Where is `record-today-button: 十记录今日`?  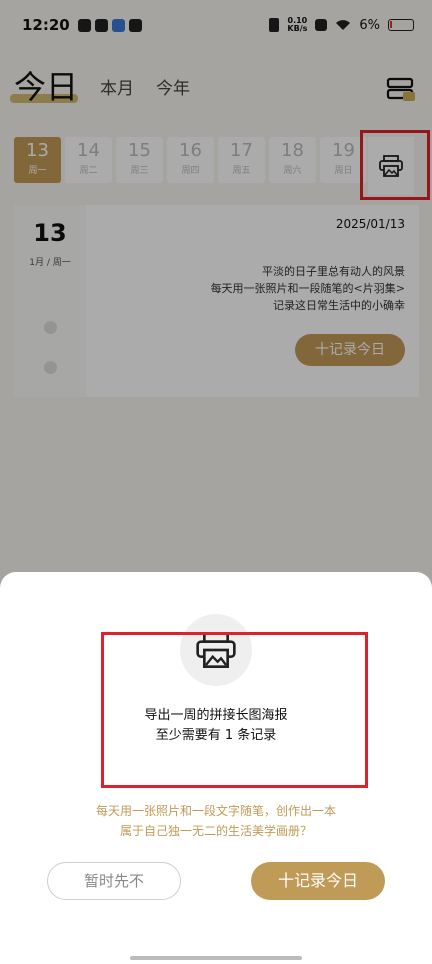
record-today-button: 十记录今日 is located at coordinates (318, 881).